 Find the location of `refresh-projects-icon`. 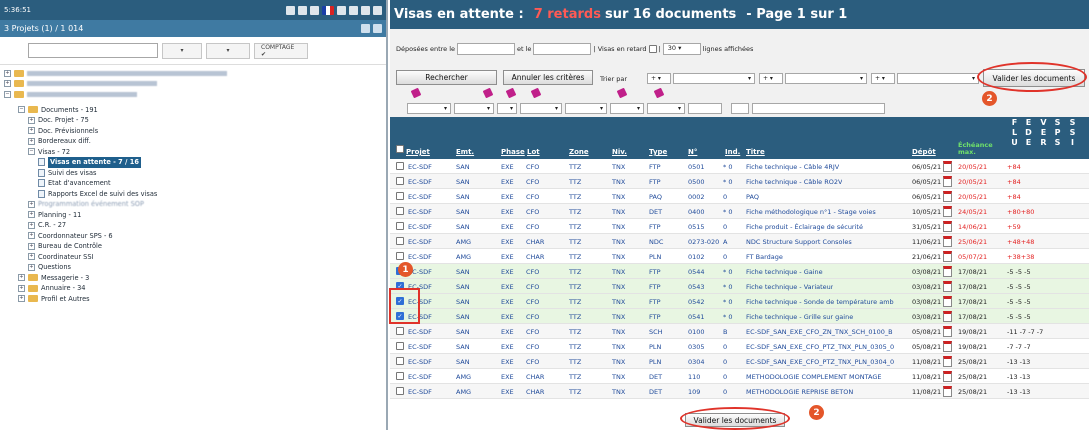

refresh-projects-icon is located at coordinates (365, 28).